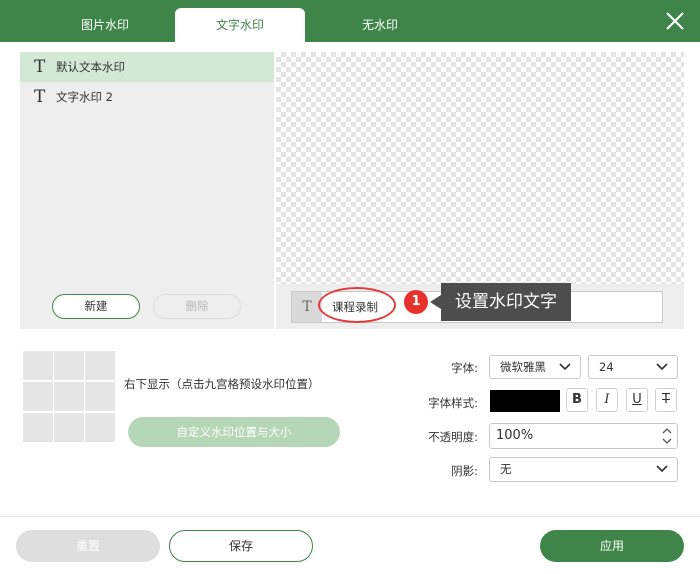 This screenshot has width=700, height=574. I want to click on save-button: 保存, so click(241, 546).